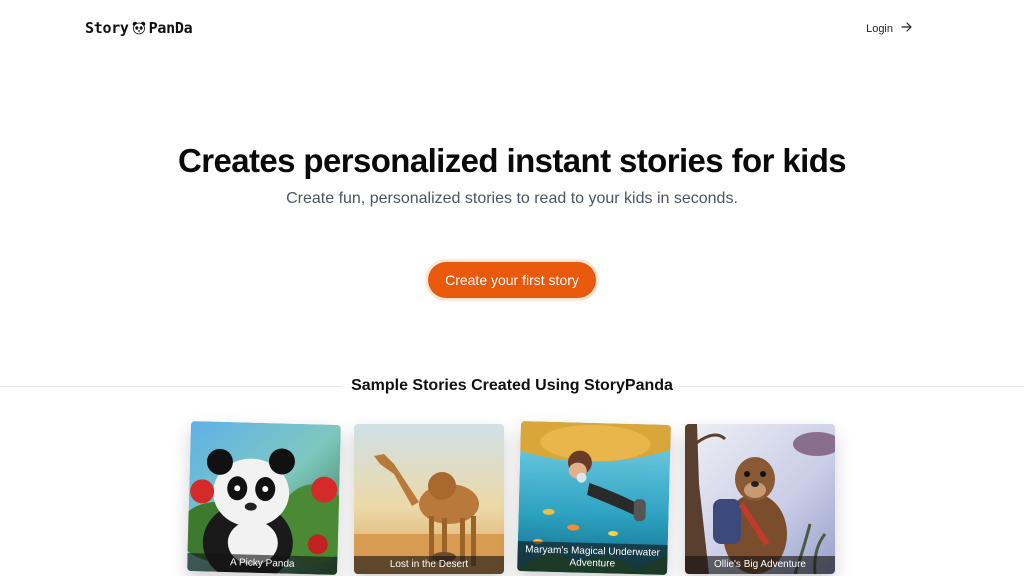 Image resolution: width=1024 pixels, height=576 pixels. I want to click on story-card-caption: Lost in the Desert, so click(429, 565).